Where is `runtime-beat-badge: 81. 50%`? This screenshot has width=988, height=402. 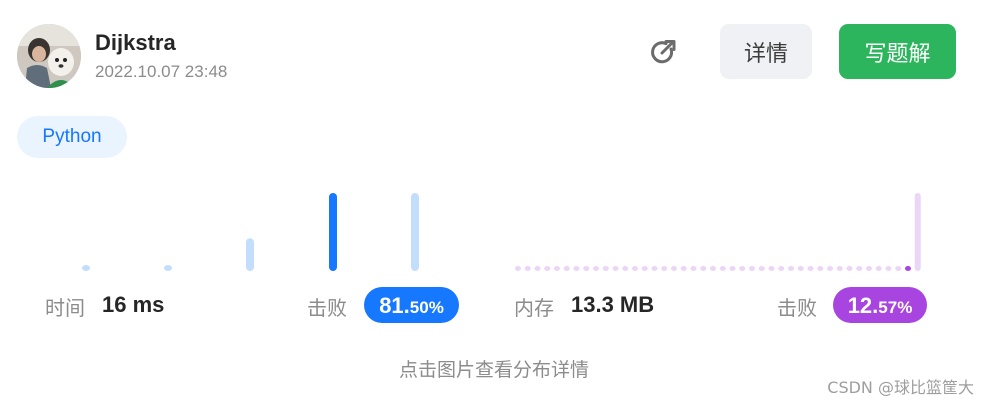 runtime-beat-badge: 81. 50% is located at coordinates (411, 305).